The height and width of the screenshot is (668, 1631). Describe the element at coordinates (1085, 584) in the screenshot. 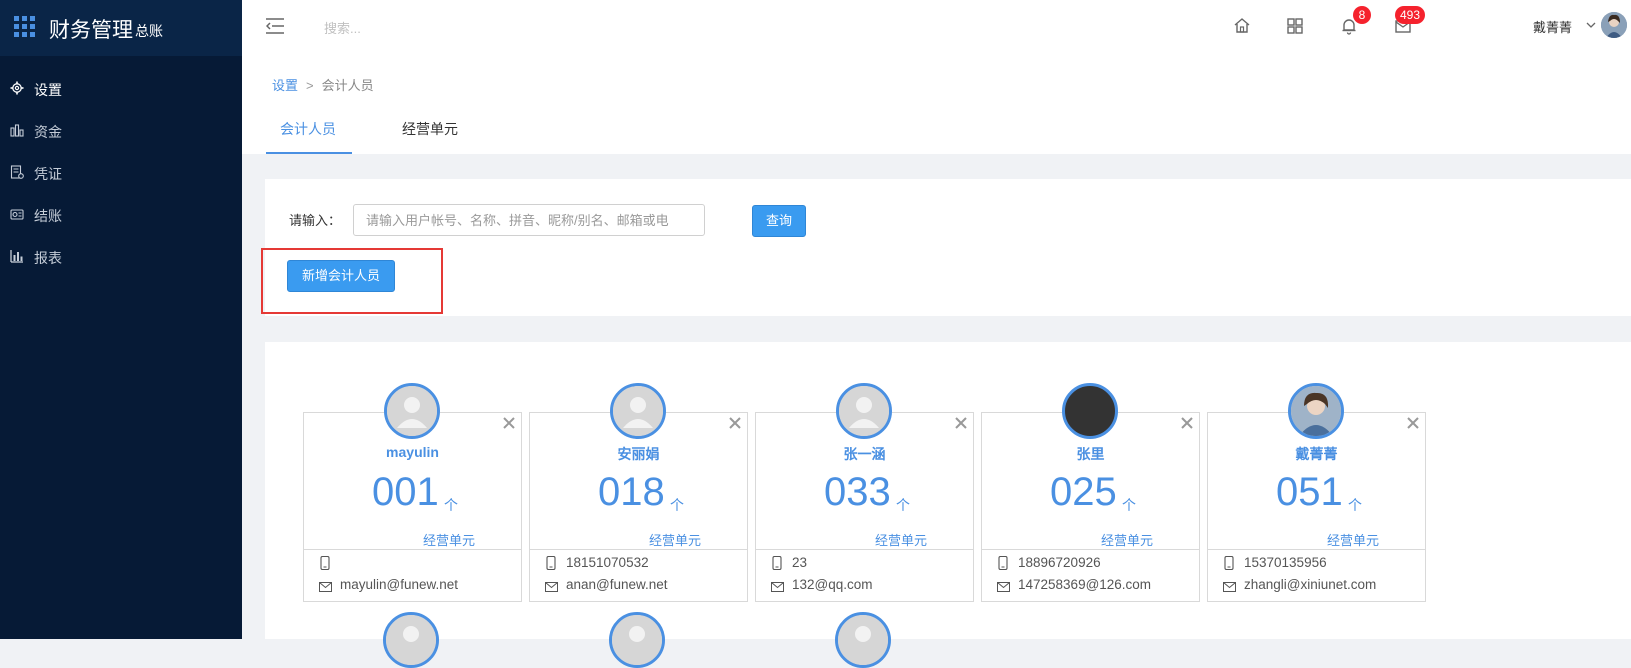

I see `email-address: 147258369@126.com` at that location.